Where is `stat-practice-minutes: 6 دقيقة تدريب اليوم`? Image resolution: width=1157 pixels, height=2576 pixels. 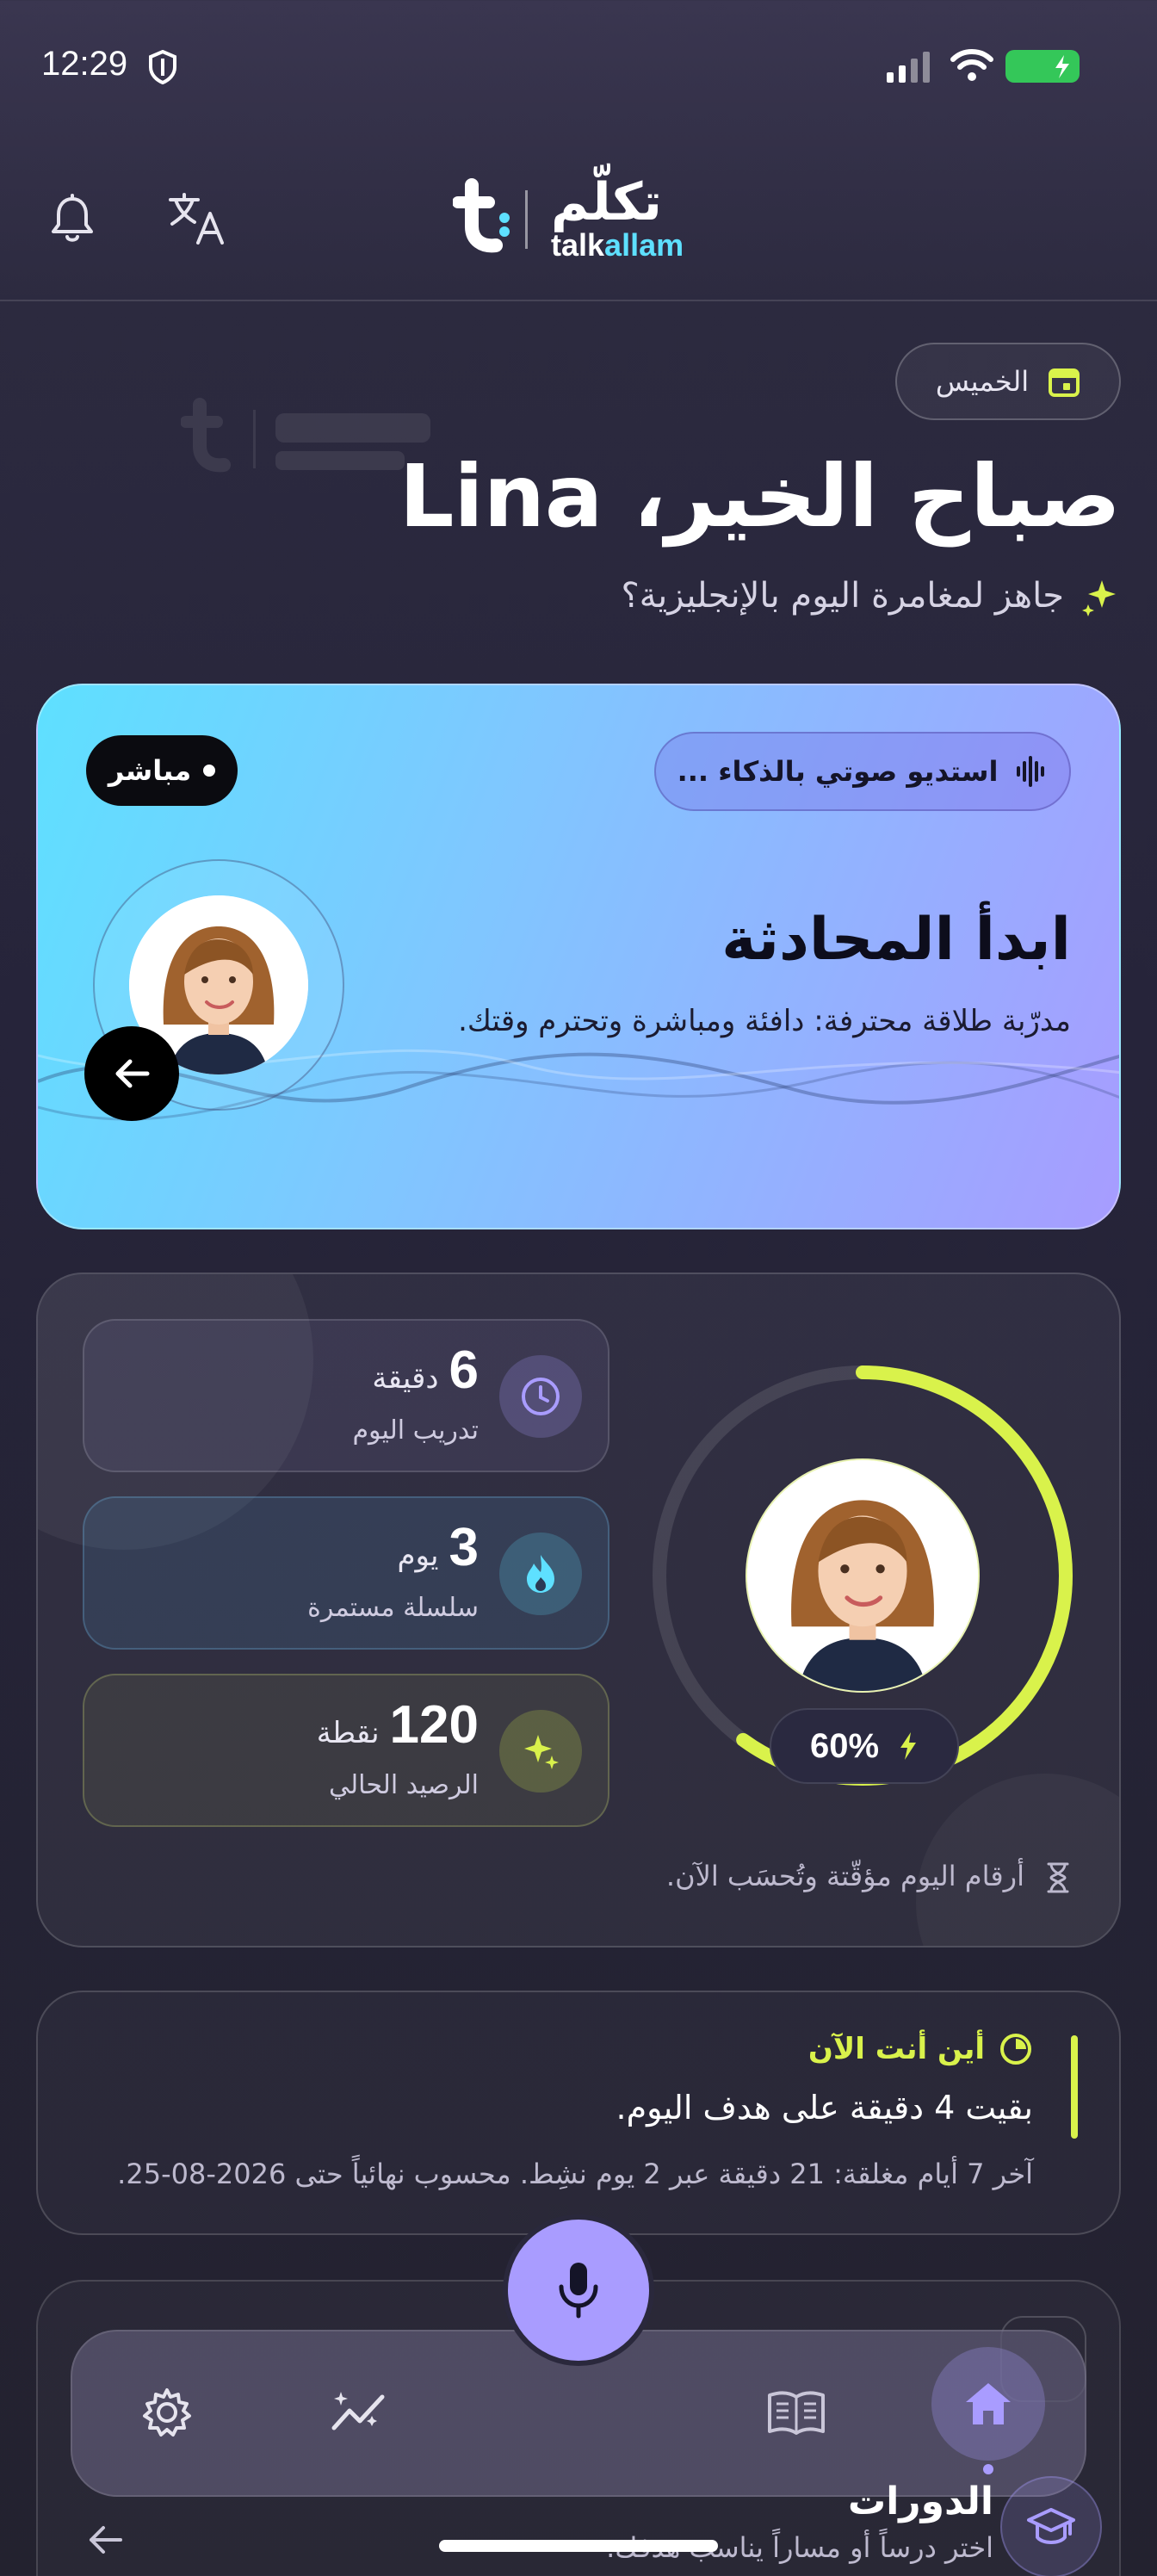 stat-practice-minutes: 6 دقيقة تدريب اليوم is located at coordinates (346, 1395).